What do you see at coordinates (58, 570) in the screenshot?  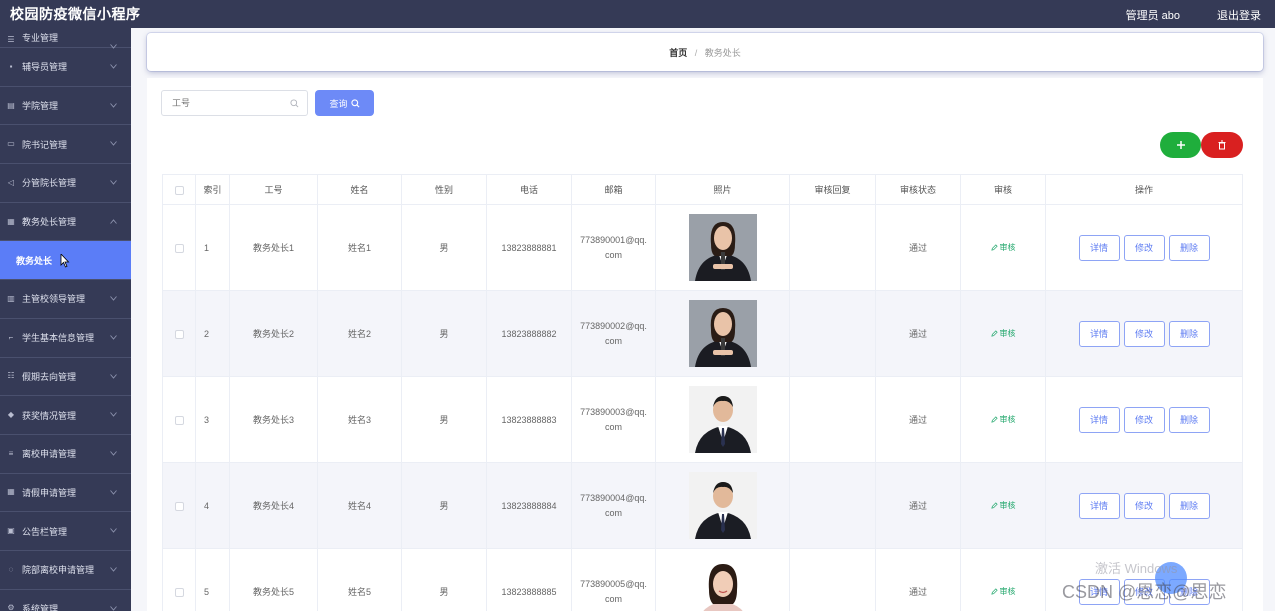 I see `sidebar-item-label: 院部离校申请管理` at bounding box center [58, 570].